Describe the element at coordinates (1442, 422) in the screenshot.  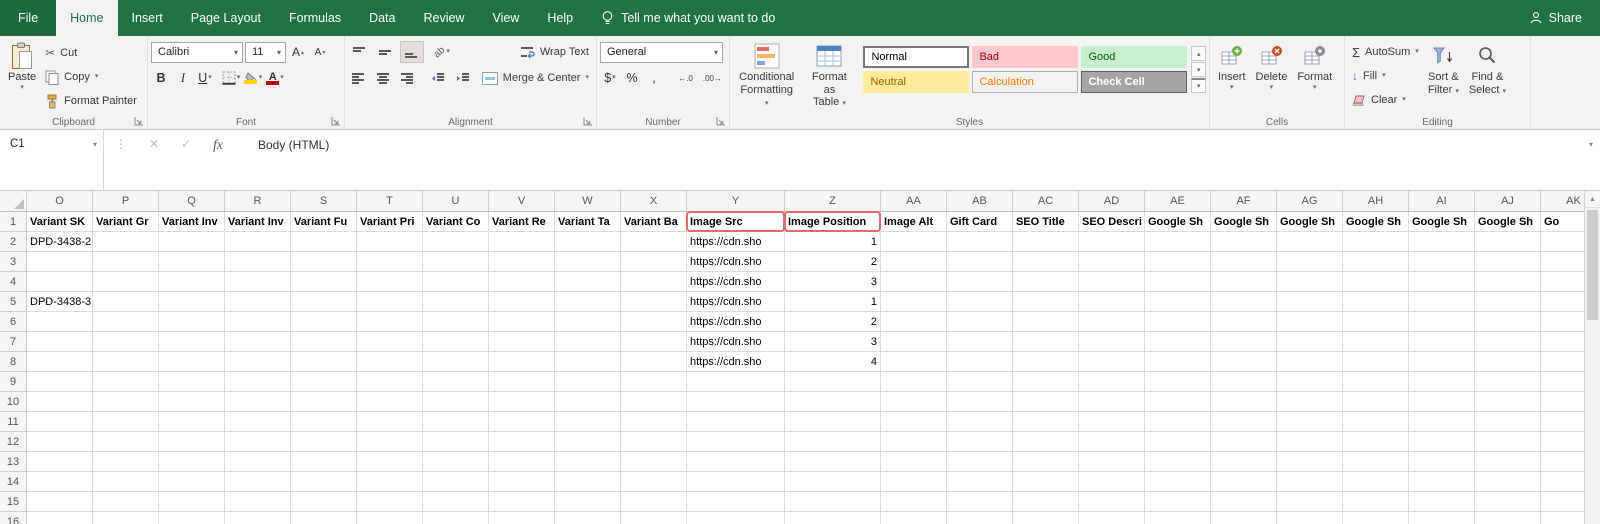
I see `cell-AI11` at that location.